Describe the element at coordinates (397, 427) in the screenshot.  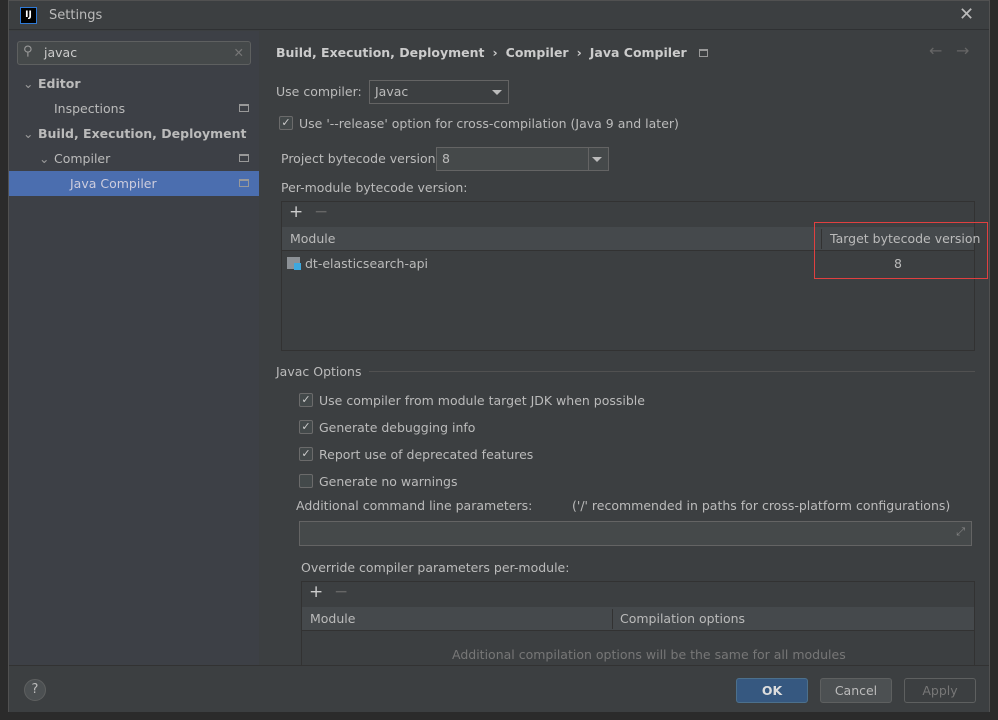
I see `checkbox-label: Generate debugging info` at that location.